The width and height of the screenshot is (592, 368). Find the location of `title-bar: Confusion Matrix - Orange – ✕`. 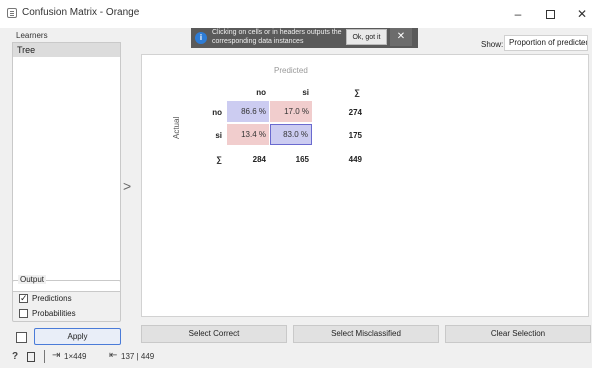

title-bar: Confusion Matrix - Orange – ✕ is located at coordinates (296, 14).